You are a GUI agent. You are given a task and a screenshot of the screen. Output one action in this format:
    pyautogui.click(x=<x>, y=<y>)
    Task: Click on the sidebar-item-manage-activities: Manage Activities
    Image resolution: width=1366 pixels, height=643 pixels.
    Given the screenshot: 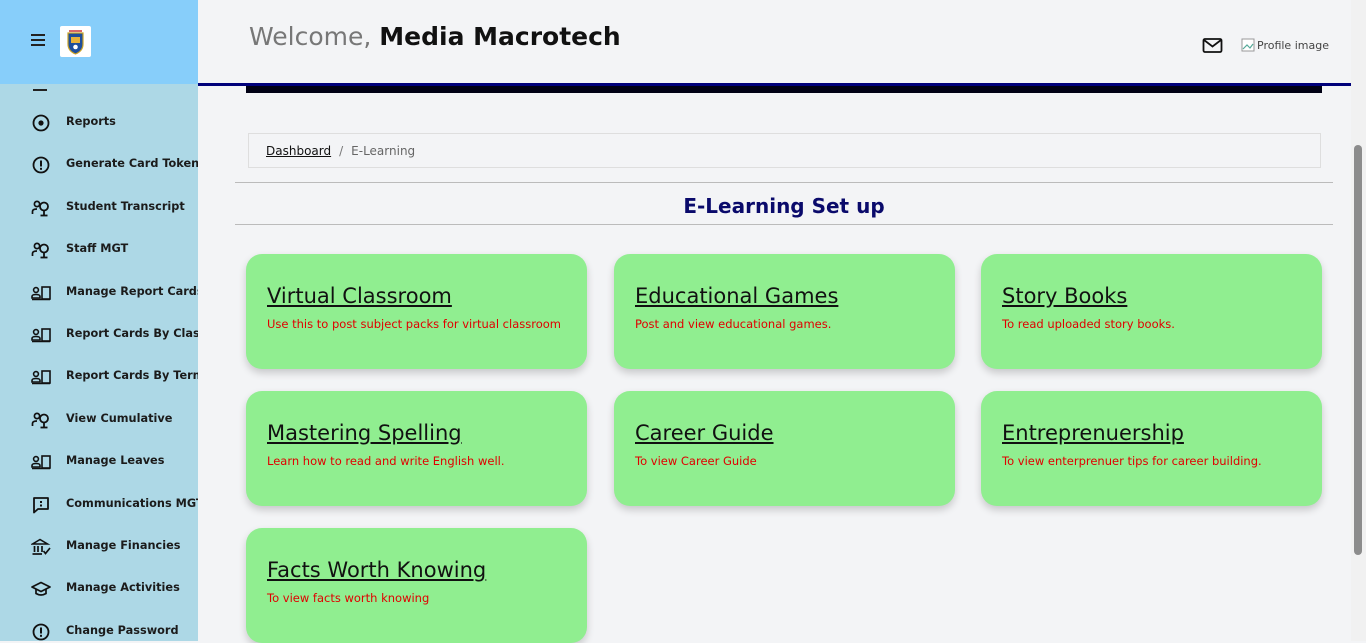 What is the action you would take?
    pyautogui.click(x=99, y=588)
    